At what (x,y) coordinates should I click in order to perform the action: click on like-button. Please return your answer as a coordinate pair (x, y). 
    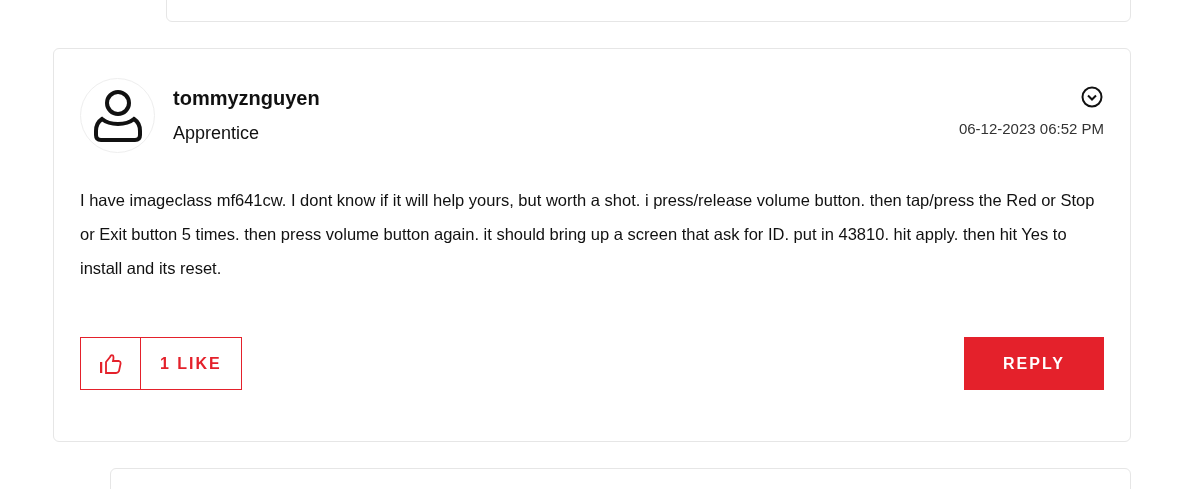
    Looking at the image, I should click on (110, 363).